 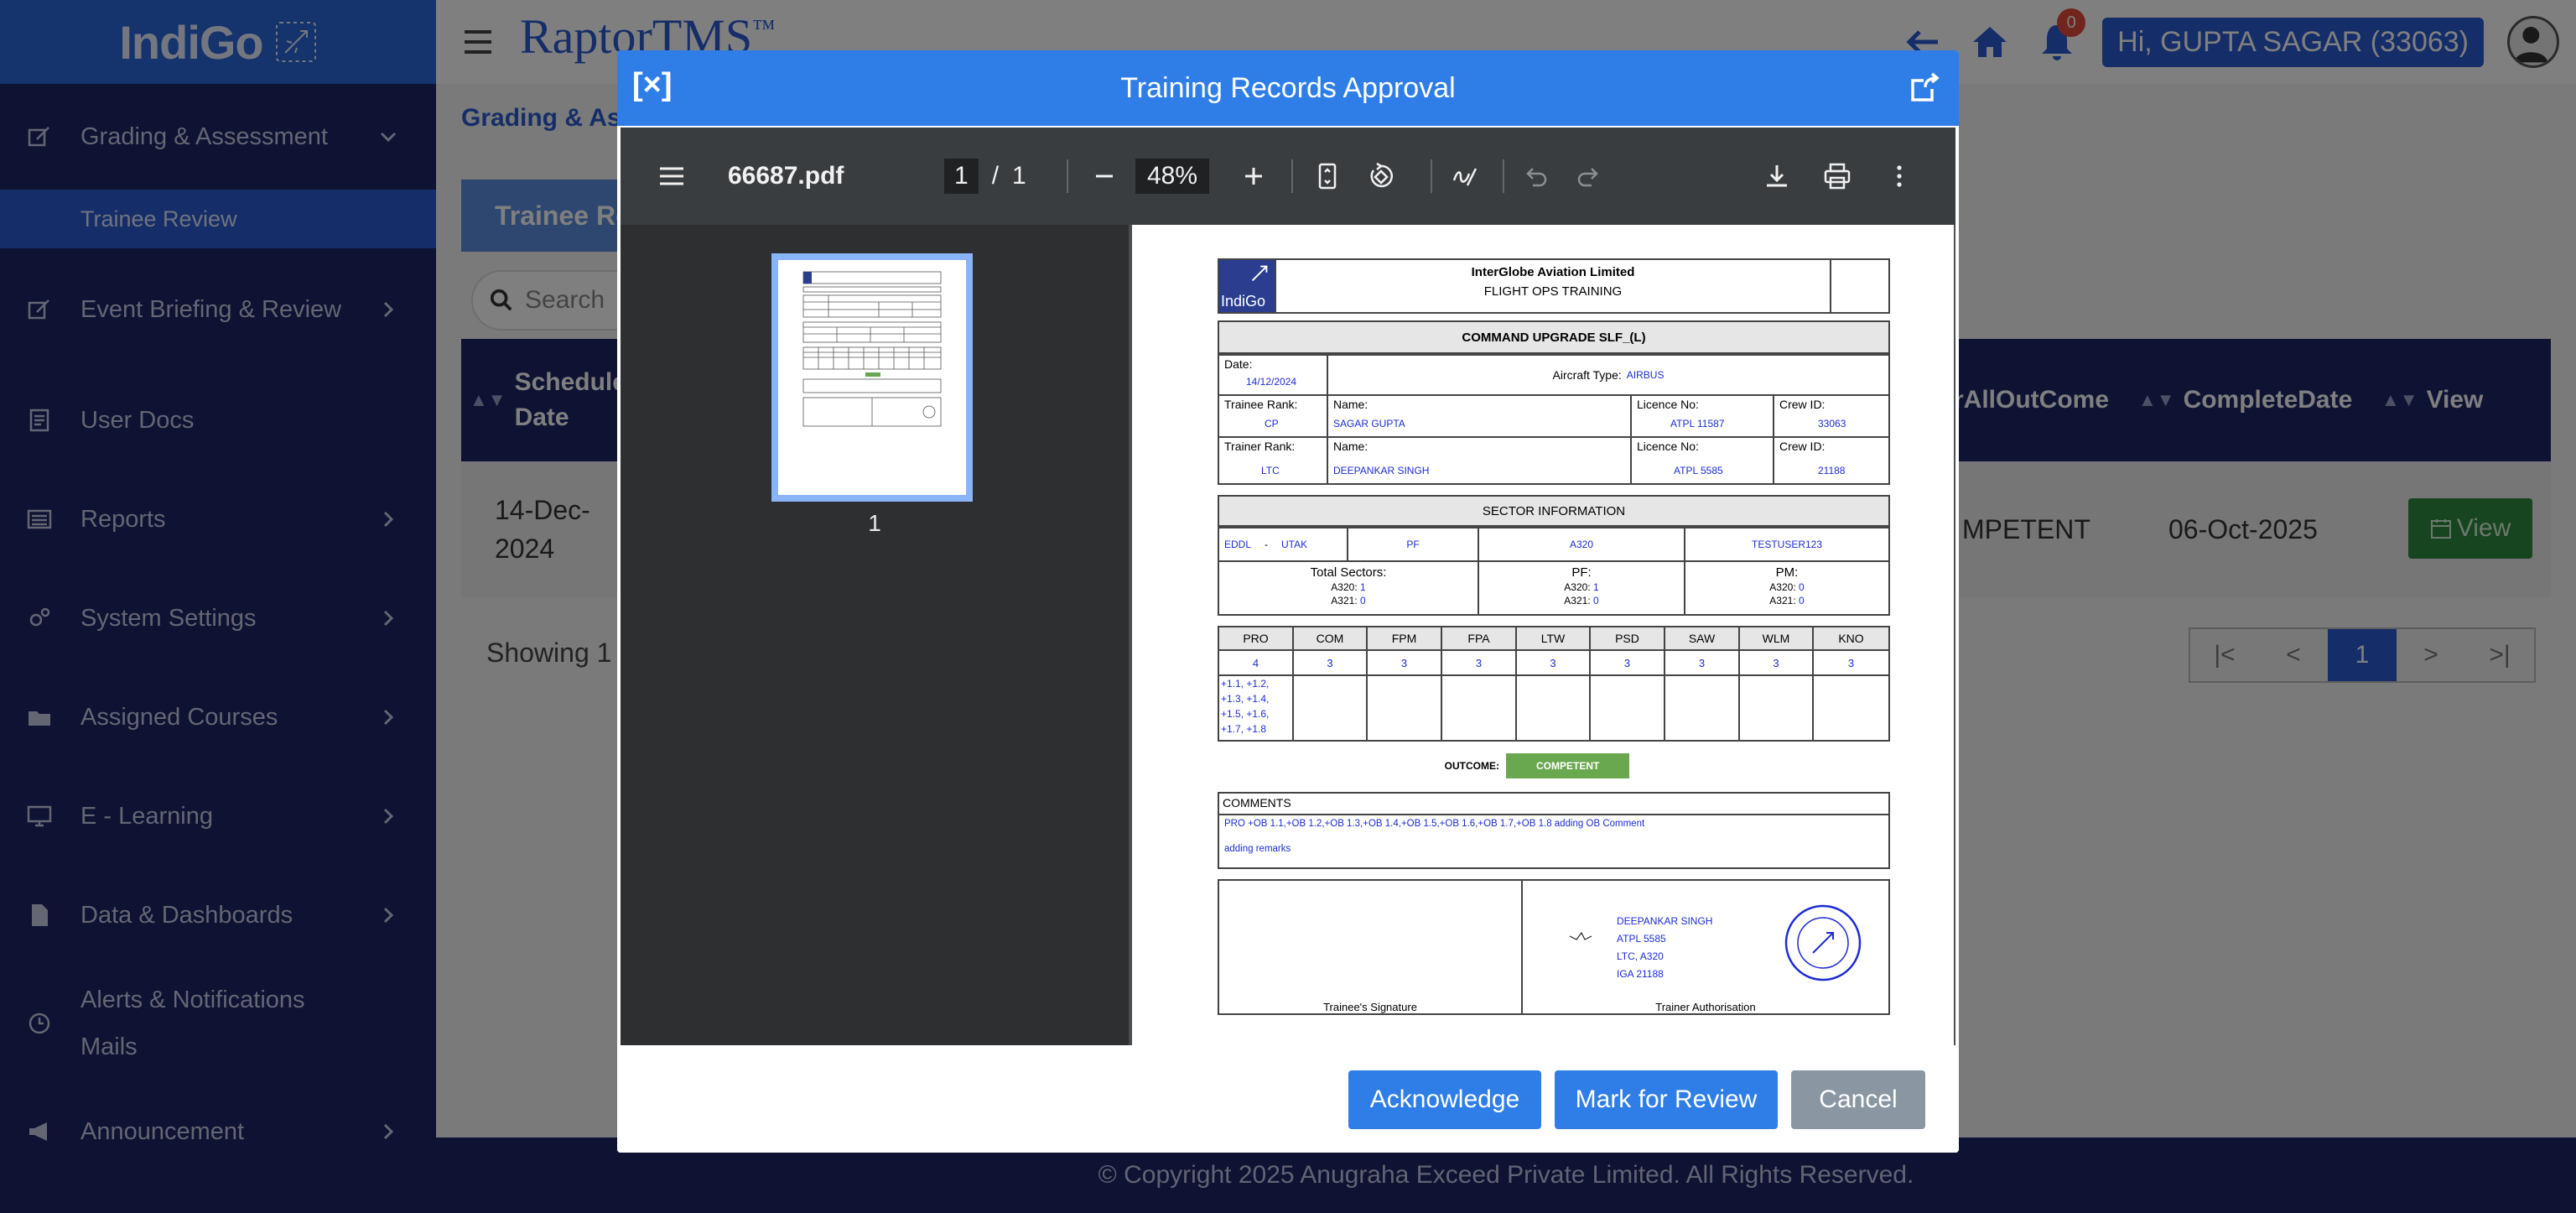 I want to click on thumbnail-page-number: 1, so click(x=874, y=523).